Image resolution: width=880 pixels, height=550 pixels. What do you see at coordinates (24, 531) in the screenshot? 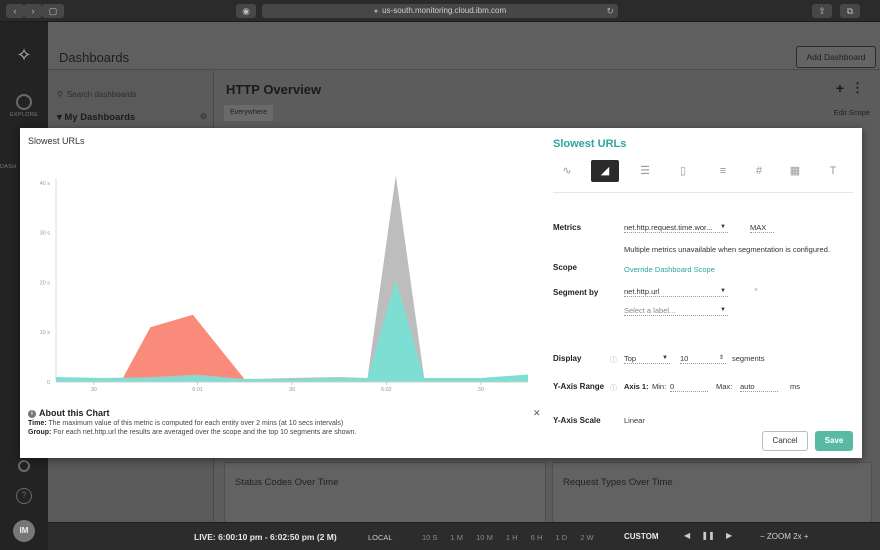
I see `avatar: IM` at bounding box center [24, 531].